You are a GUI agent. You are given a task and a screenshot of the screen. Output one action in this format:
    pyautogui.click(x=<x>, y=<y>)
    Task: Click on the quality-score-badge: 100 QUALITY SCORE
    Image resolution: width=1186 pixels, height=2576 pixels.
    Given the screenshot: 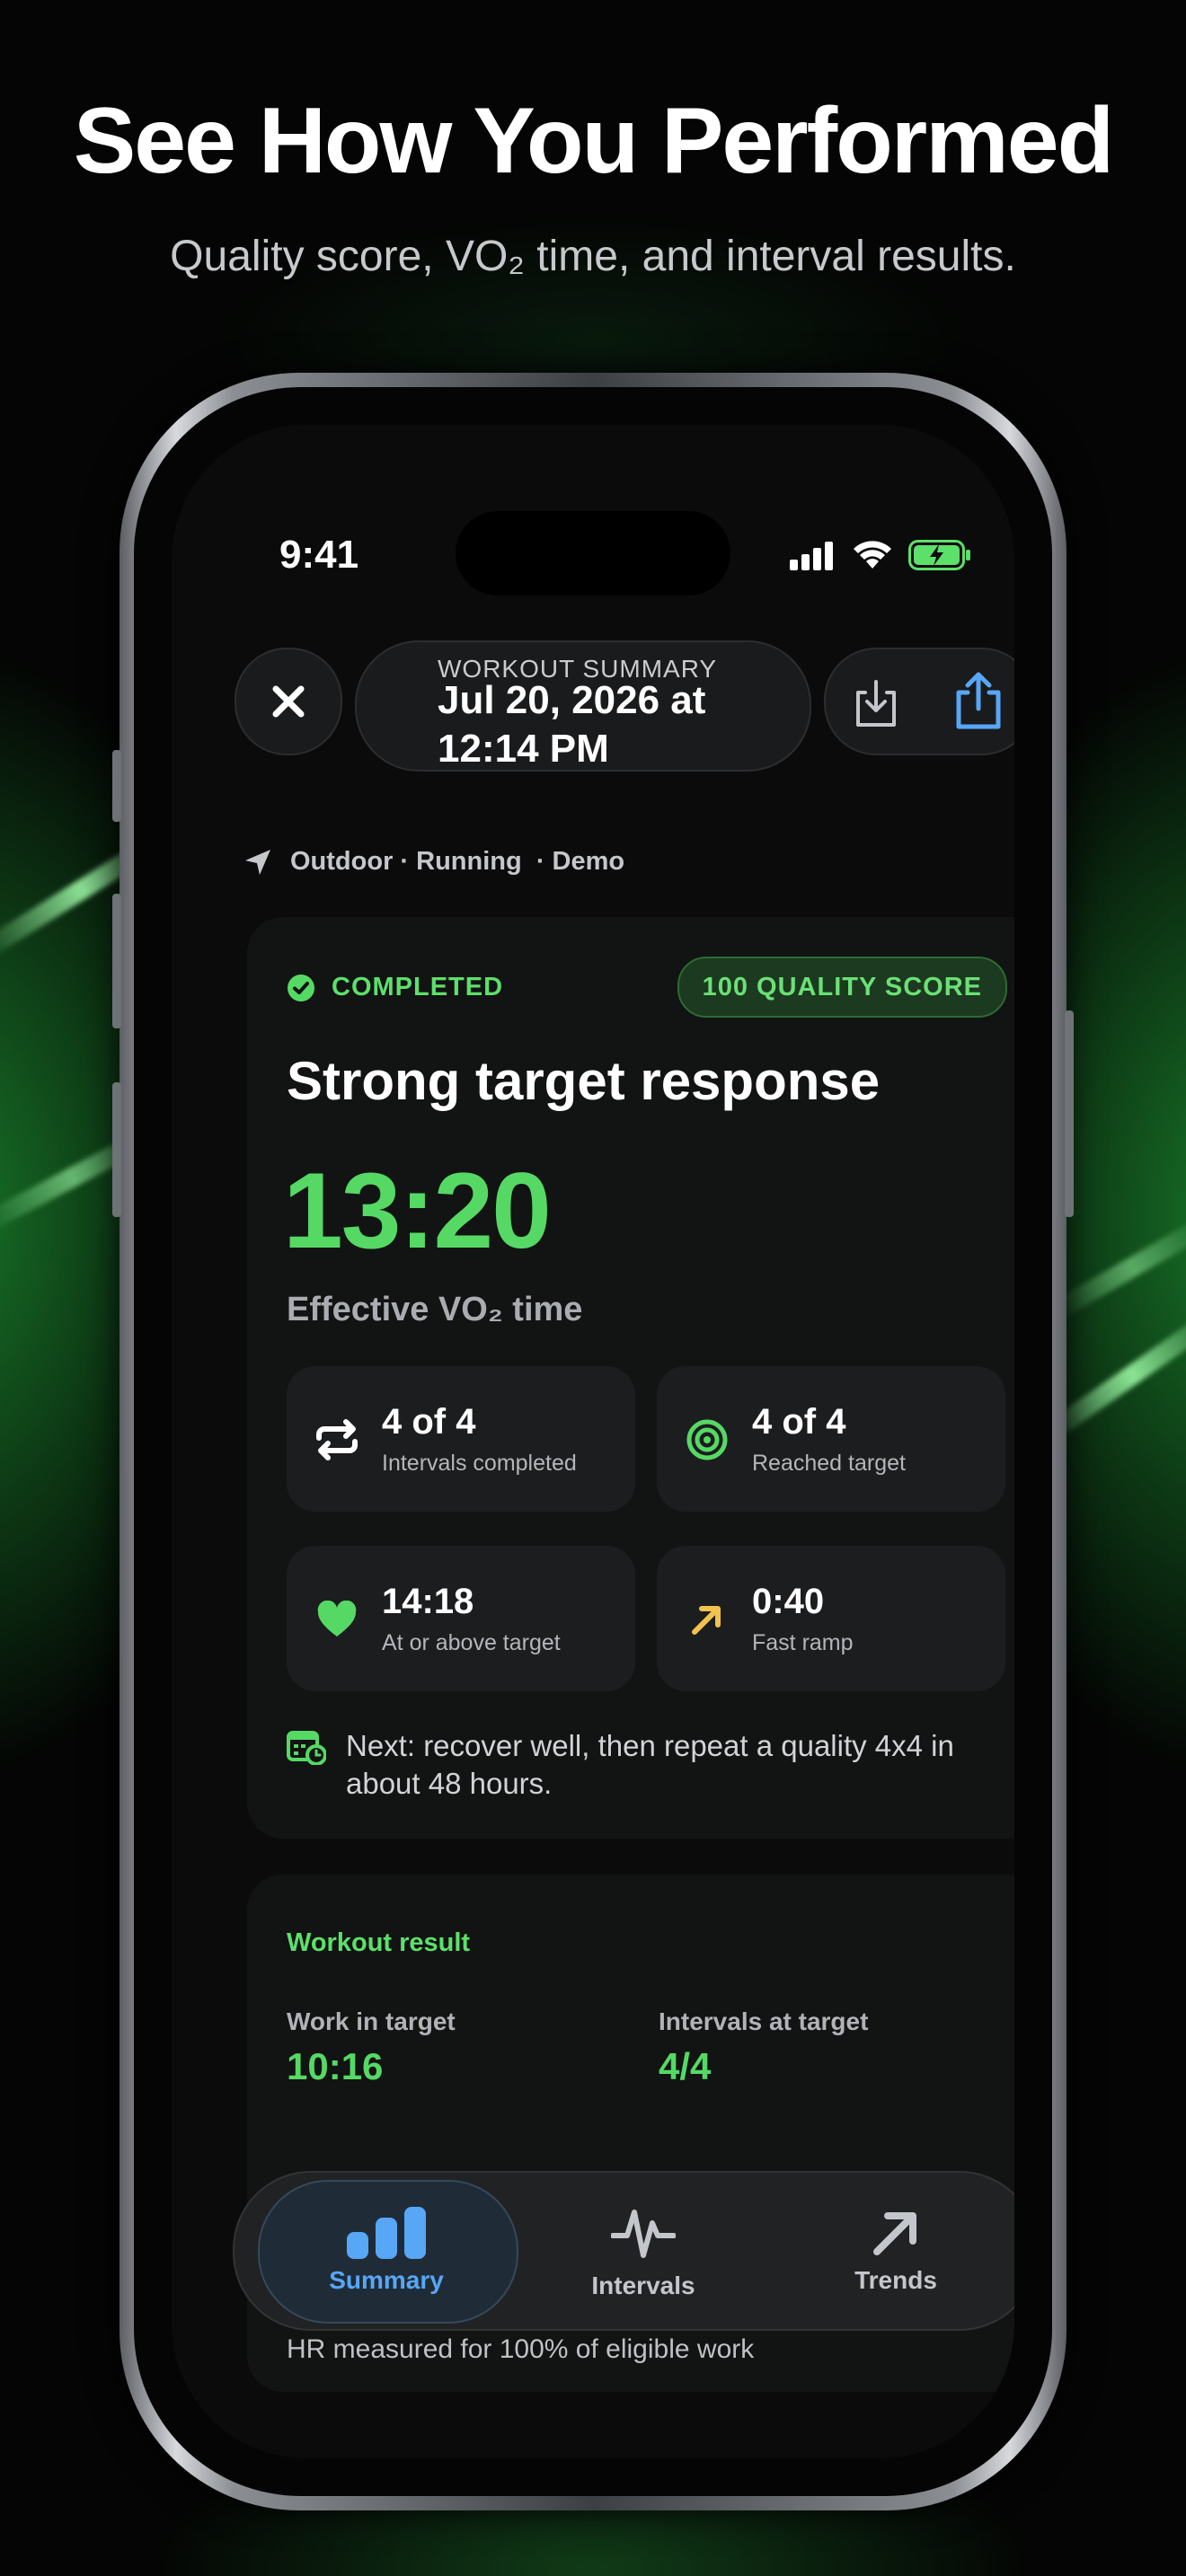 What is the action you would take?
    pyautogui.click(x=842, y=987)
    